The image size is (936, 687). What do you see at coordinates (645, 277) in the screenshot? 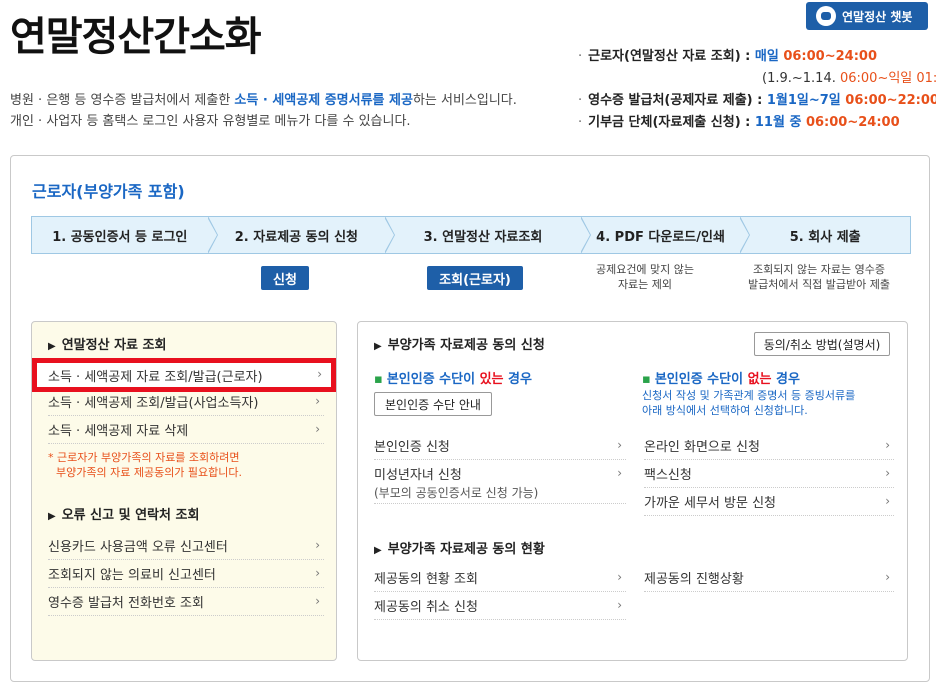
I see `pdf-note: 공제요건에 맞지 않는 자료는 제외` at bounding box center [645, 277].